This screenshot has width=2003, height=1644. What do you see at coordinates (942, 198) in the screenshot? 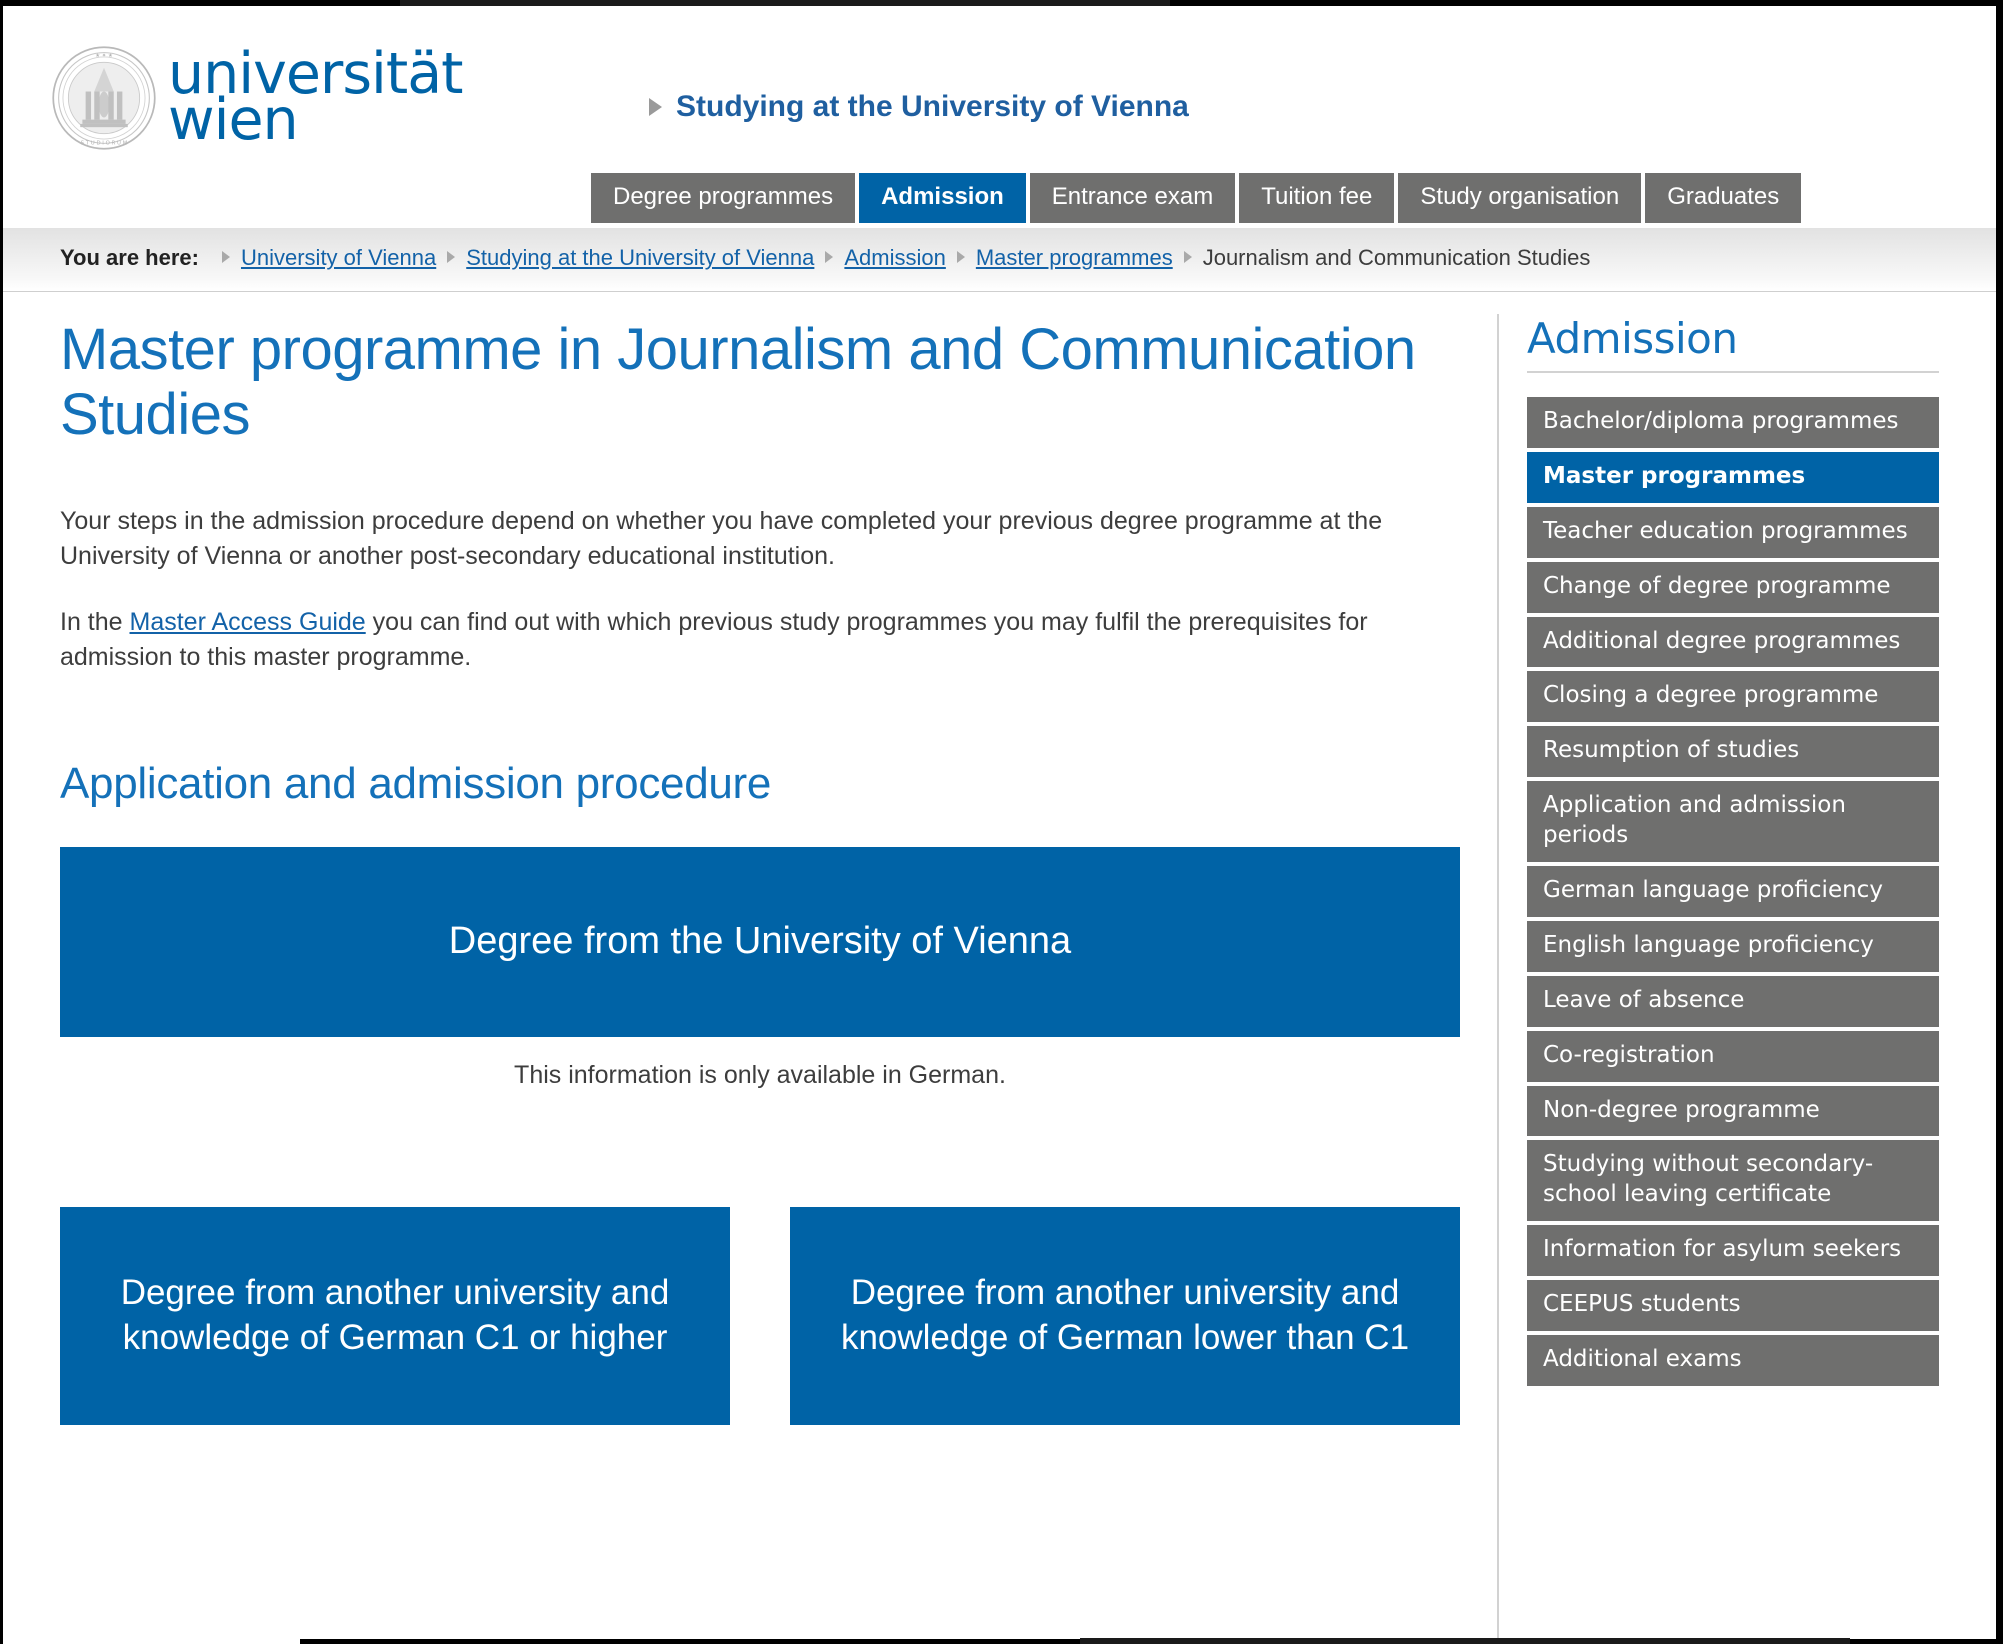
I see `tab-admission: Admission` at bounding box center [942, 198].